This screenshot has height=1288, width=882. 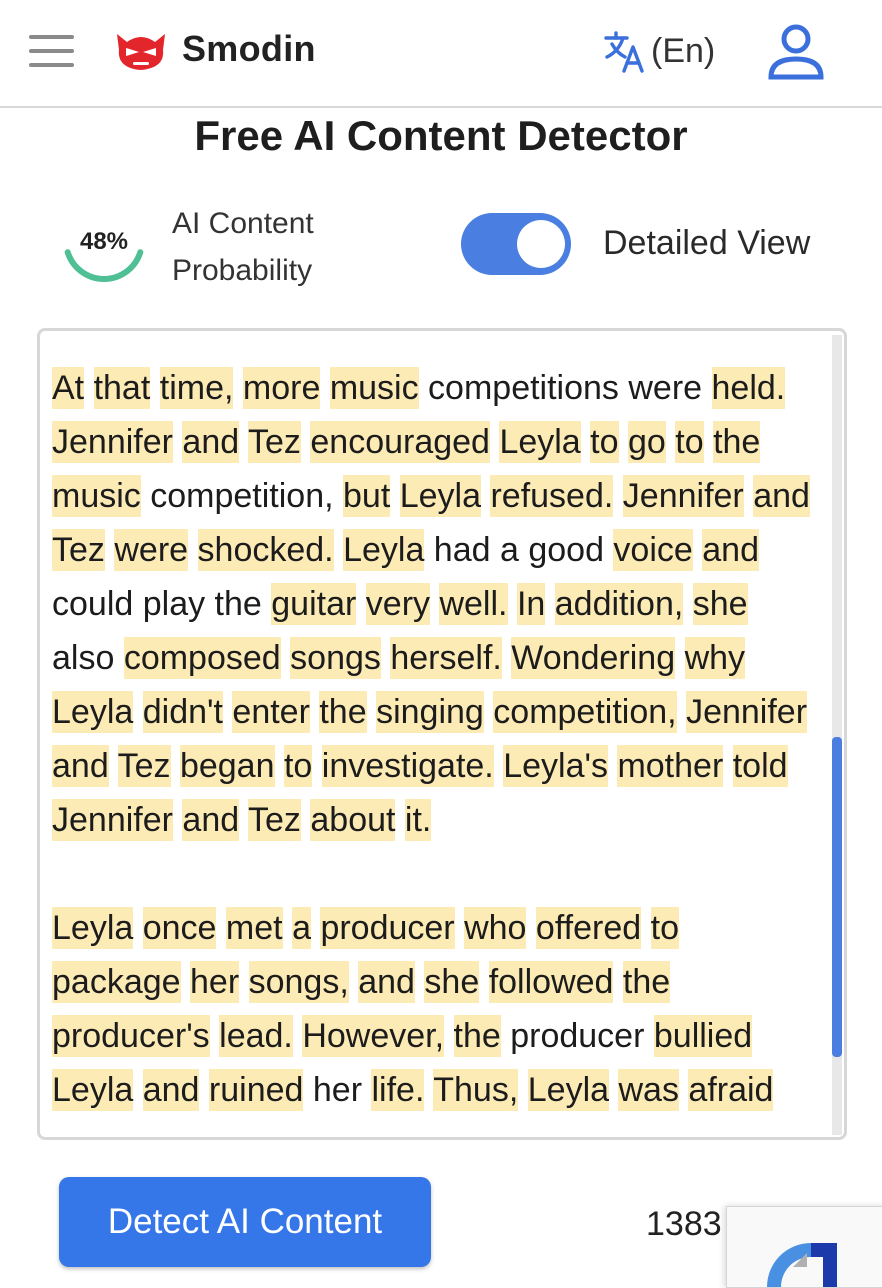 I want to click on ai-highlighted-word: competition,, so click(x=585, y=712).